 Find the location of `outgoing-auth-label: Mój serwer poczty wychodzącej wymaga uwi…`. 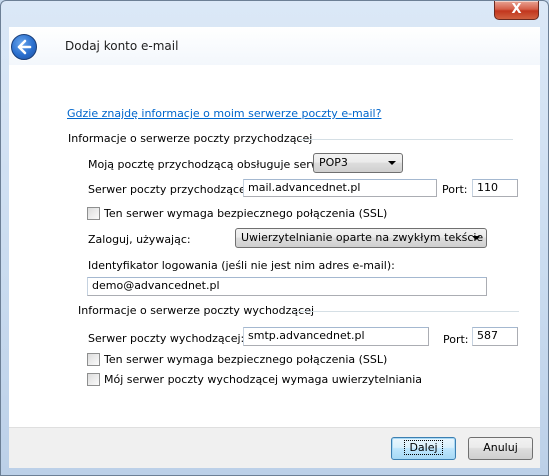

outgoing-auth-label: Mój serwer poczty wychodzącej wymaga uwi… is located at coordinates (263, 379).